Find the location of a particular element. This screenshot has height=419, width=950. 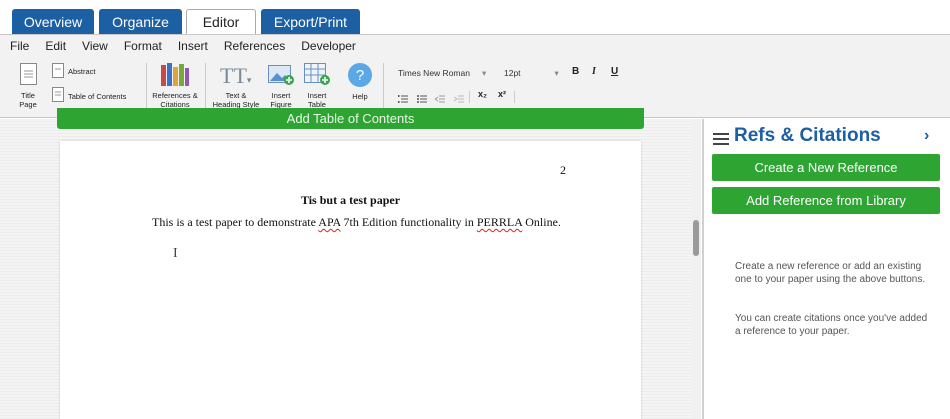

subscript-button: x₂ is located at coordinates (482, 94).